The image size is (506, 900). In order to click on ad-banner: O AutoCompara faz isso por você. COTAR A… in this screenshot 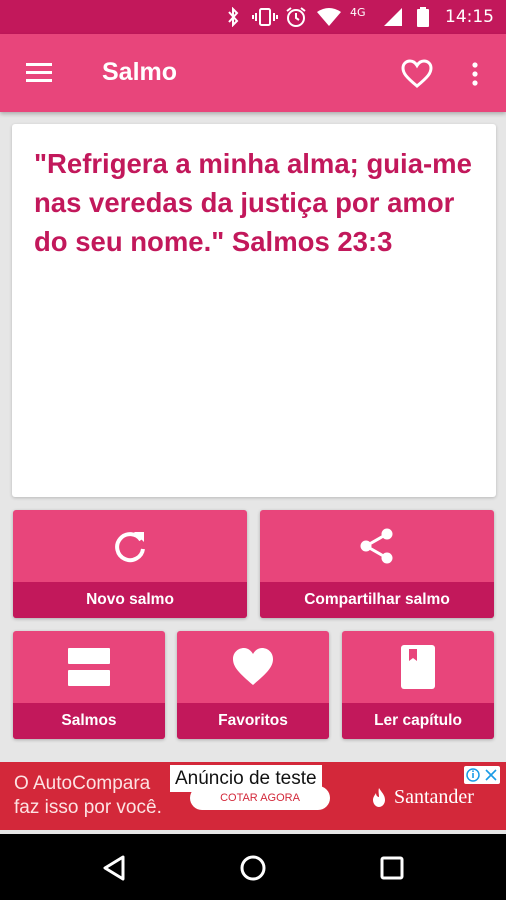, I will do `click(253, 796)`.